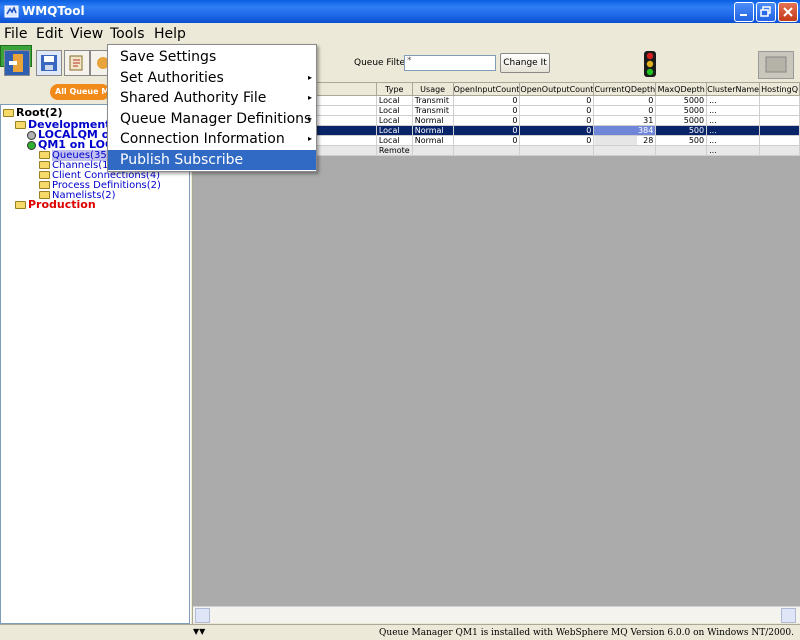 The image size is (800, 640). I want to click on split-arrows-icon: ▼▼, so click(199, 631).